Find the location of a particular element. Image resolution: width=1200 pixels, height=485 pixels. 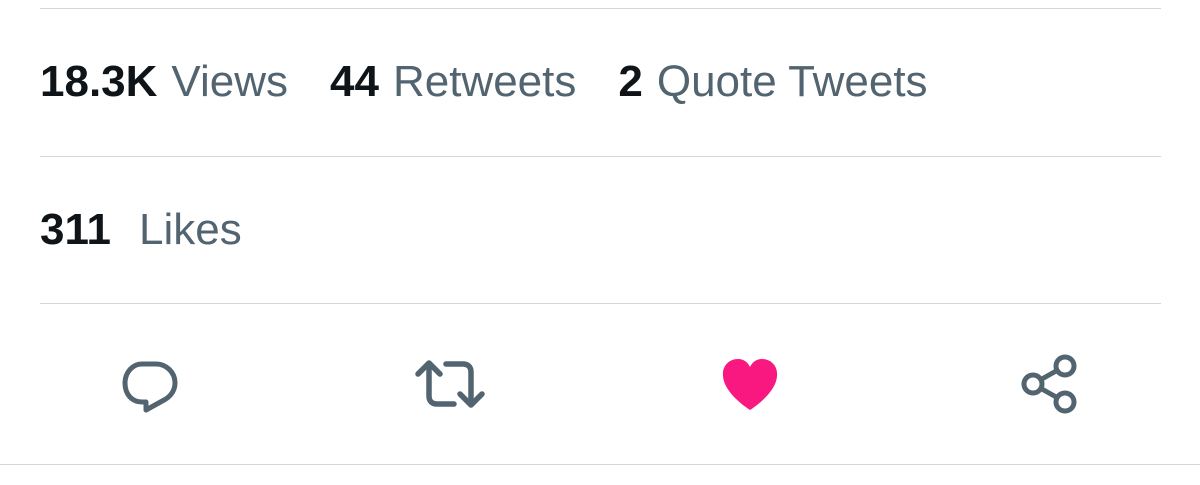

quote-tweets-stat: 2 Quote Tweets is located at coordinates (772, 82).